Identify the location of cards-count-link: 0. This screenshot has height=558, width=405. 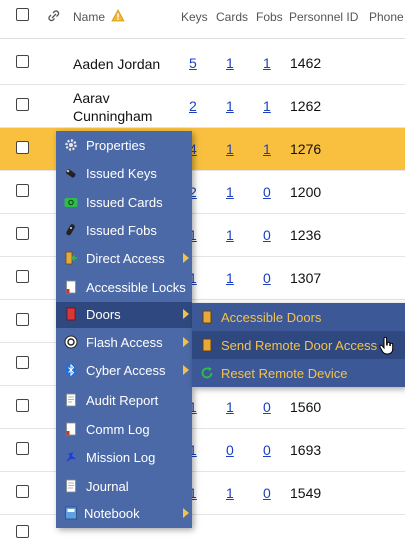
(230, 450).